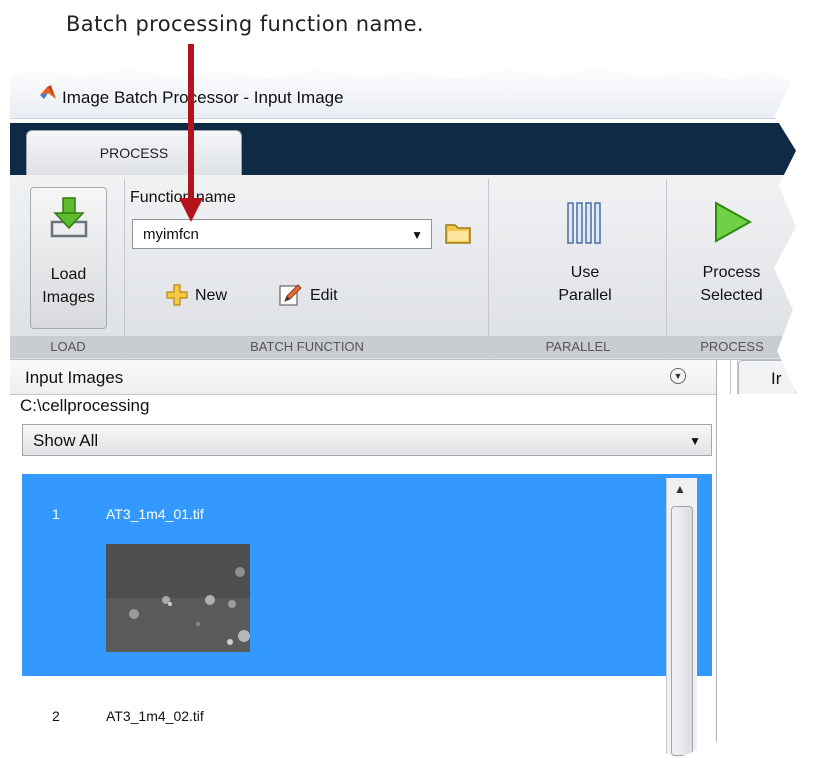 This screenshot has width=813, height=778. I want to click on matlab-icon, so click(48, 92).